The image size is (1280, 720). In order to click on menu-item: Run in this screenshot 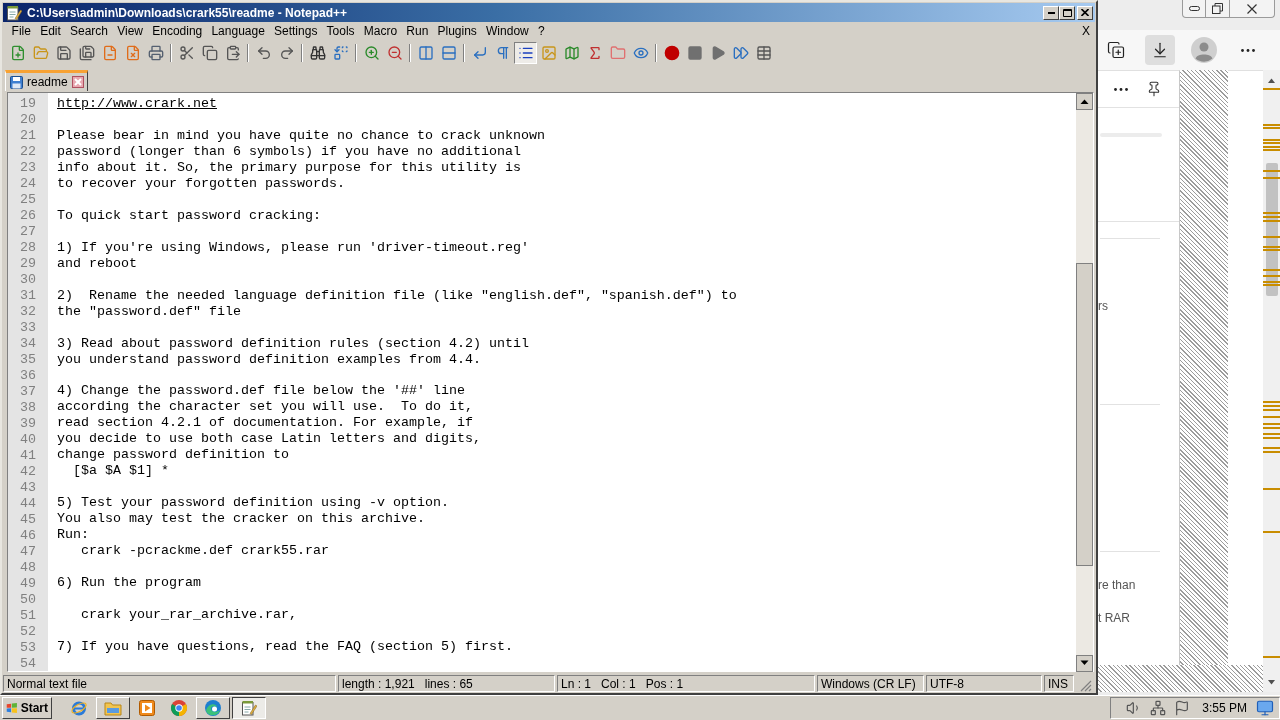, I will do `click(417, 31)`.